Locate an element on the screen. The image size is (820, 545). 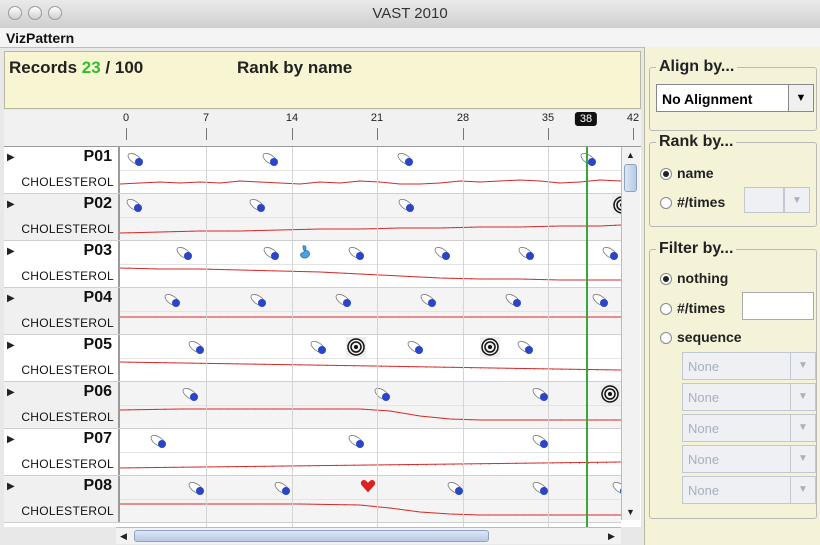
alignment-select: No Alignment ▼ is located at coordinates (735, 98).